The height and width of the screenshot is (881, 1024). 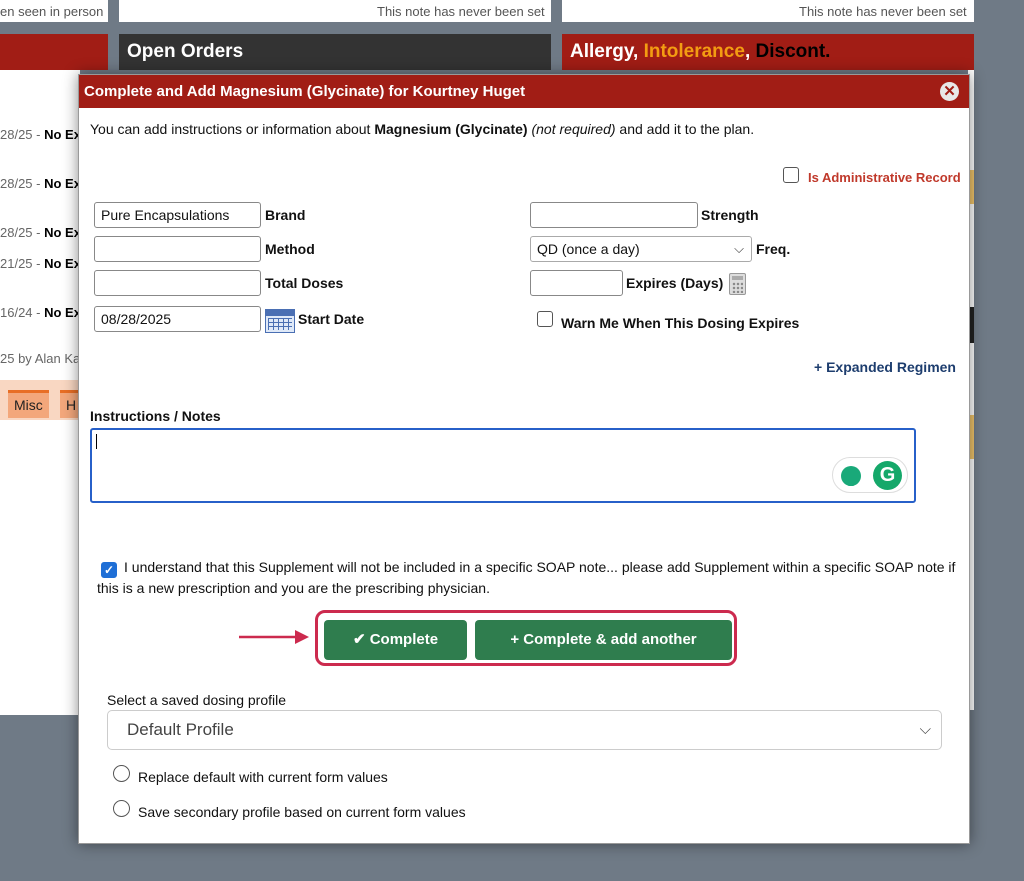 What do you see at coordinates (610, 639) in the screenshot?
I see `complete-add-label: Complete & add another` at bounding box center [610, 639].